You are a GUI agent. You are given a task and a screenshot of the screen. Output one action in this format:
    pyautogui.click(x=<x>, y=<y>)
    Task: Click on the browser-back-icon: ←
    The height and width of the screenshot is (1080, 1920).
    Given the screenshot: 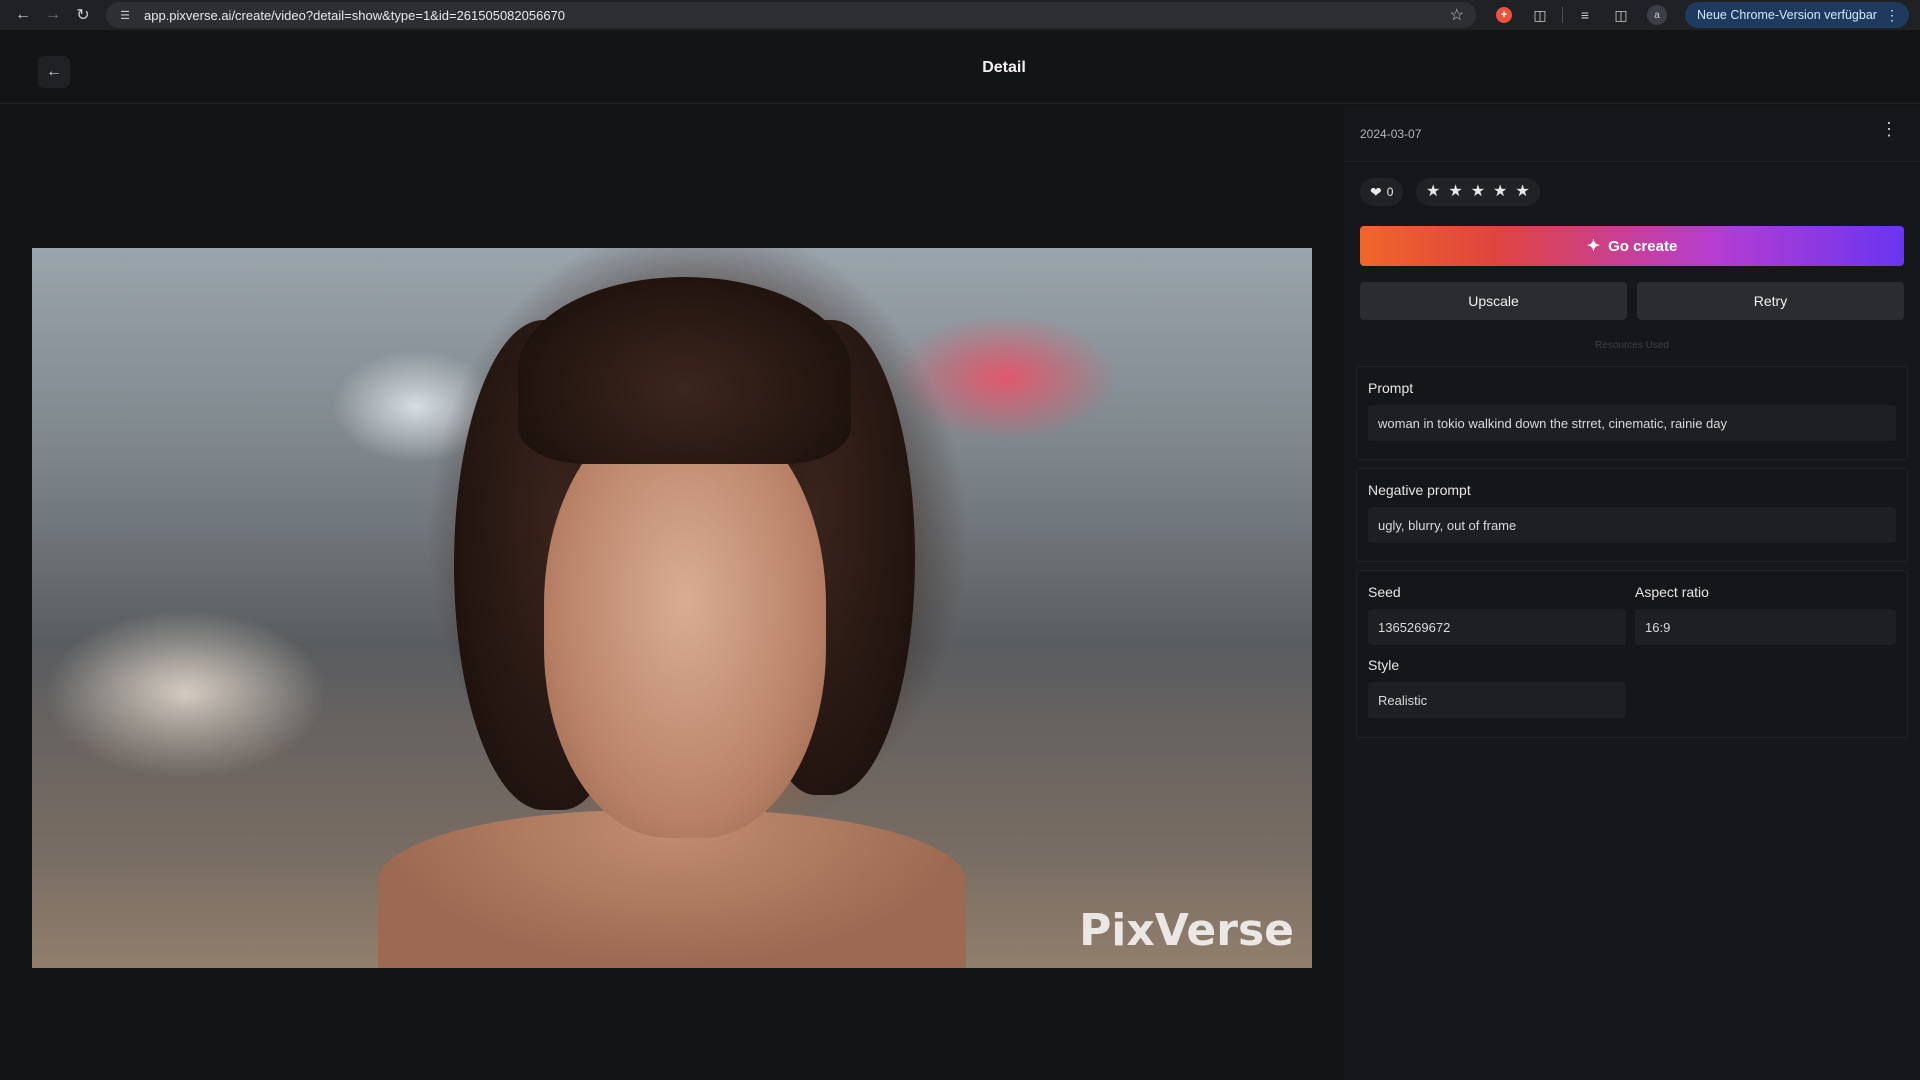 What is the action you would take?
    pyautogui.click(x=23, y=15)
    